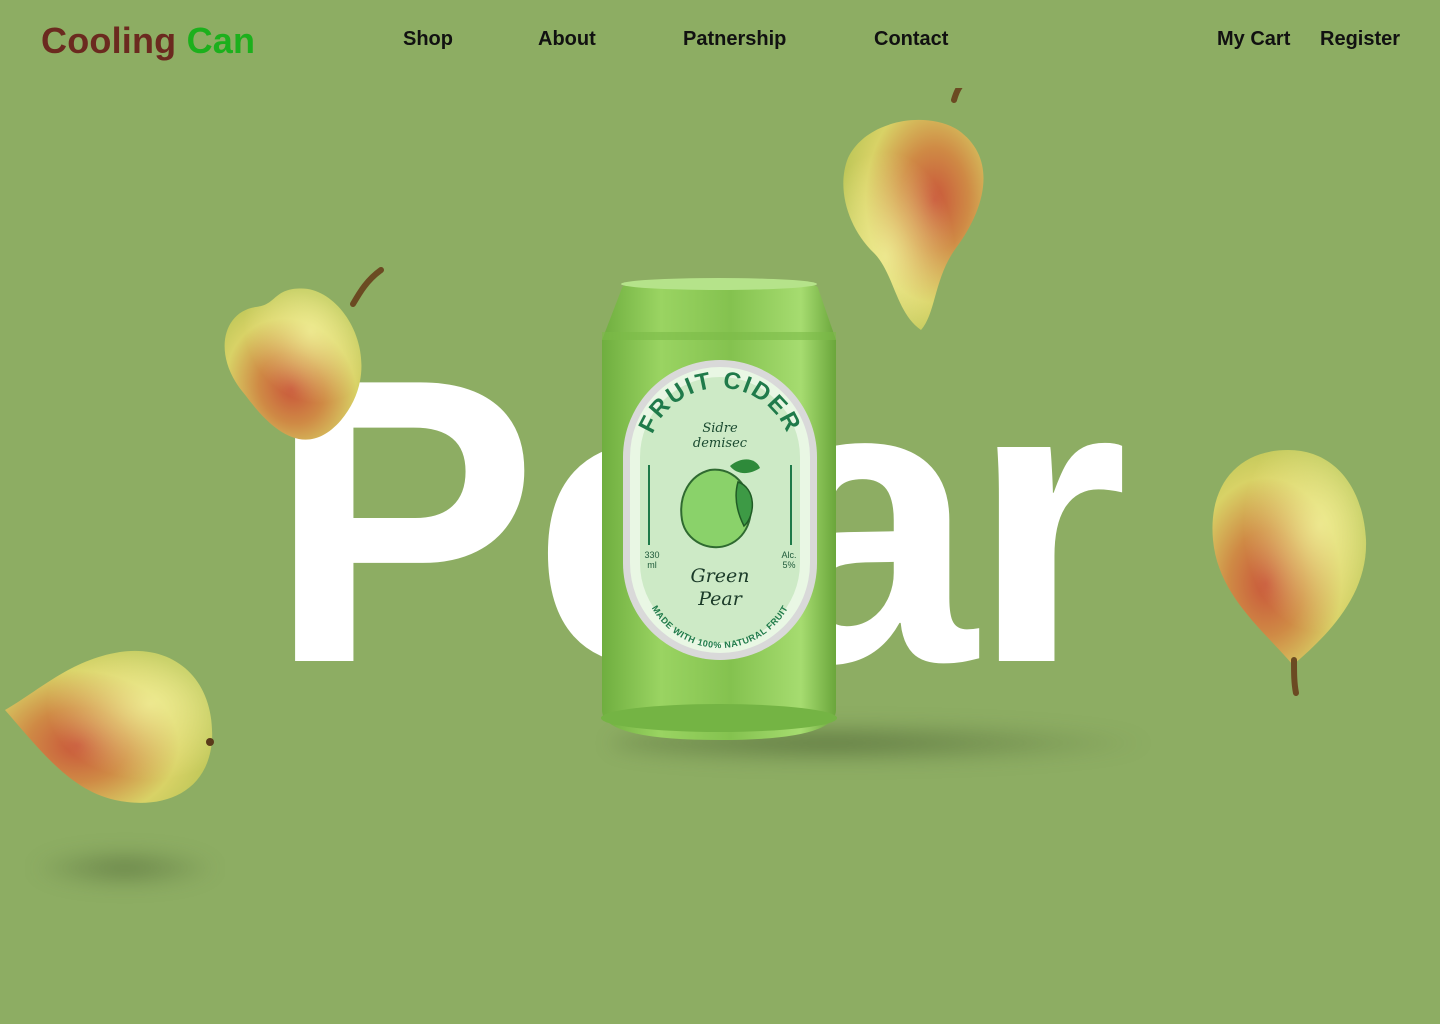 The height and width of the screenshot is (1024, 1440). Describe the element at coordinates (125, 868) in the screenshot. I see `pear-shadow` at that location.